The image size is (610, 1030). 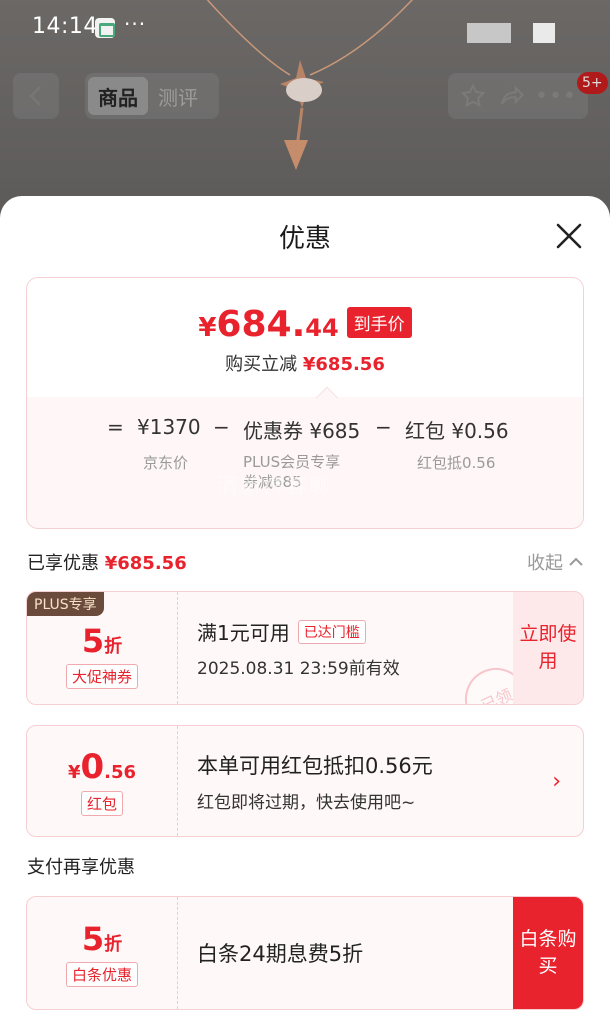 I want to click on equals-sign: =, so click(x=115, y=427).